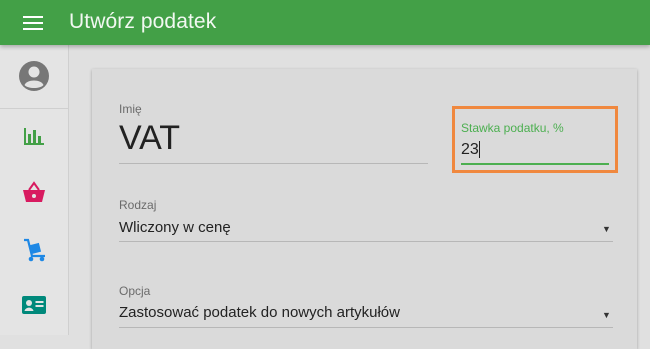 The width and height of the screenshot is (650, 349). What do you see at coordinates (175, 227) in the screenshot?
I see `type-select: Wliczony w cenę` at bounding box center [175, 227].